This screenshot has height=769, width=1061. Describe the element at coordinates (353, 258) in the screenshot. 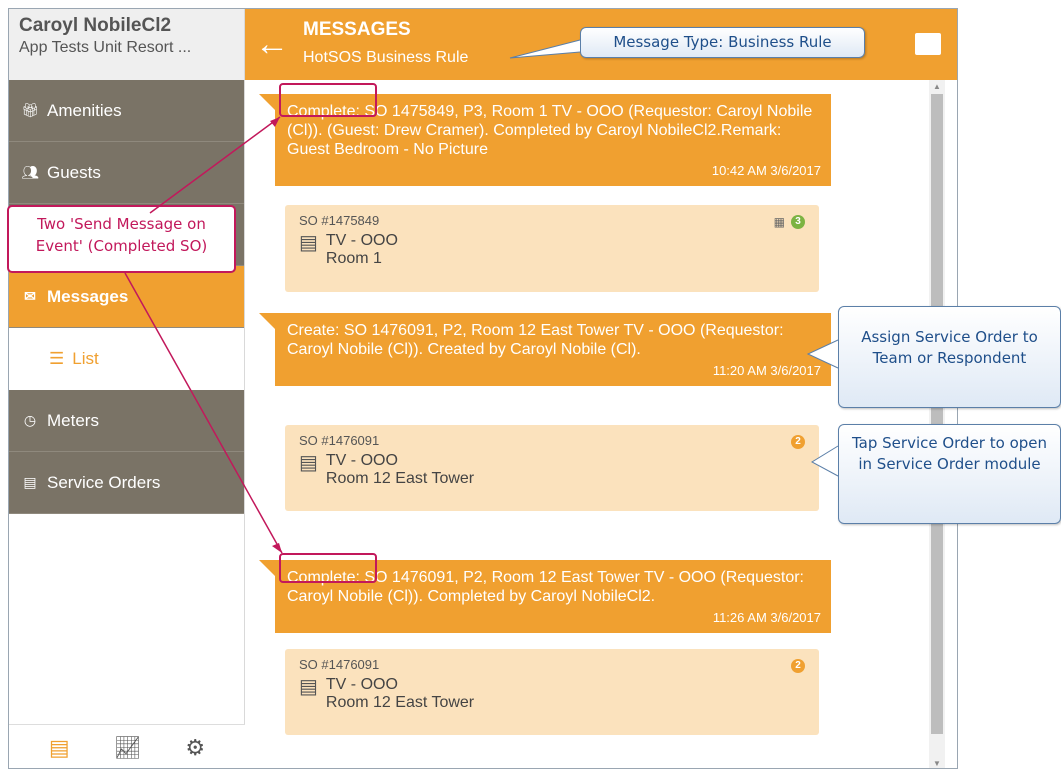

I see `service-order-room: Room 1` at that location.